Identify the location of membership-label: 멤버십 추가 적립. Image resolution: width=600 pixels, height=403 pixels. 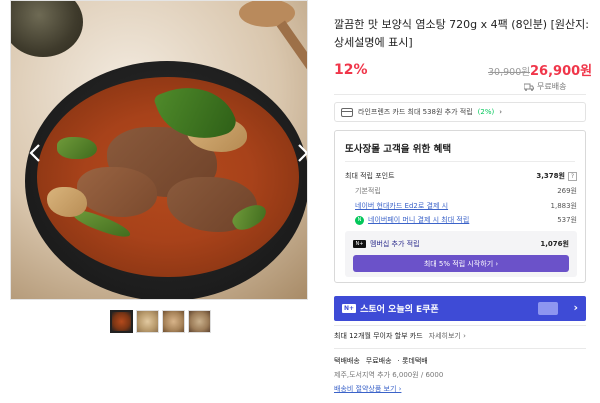
(395, 244).